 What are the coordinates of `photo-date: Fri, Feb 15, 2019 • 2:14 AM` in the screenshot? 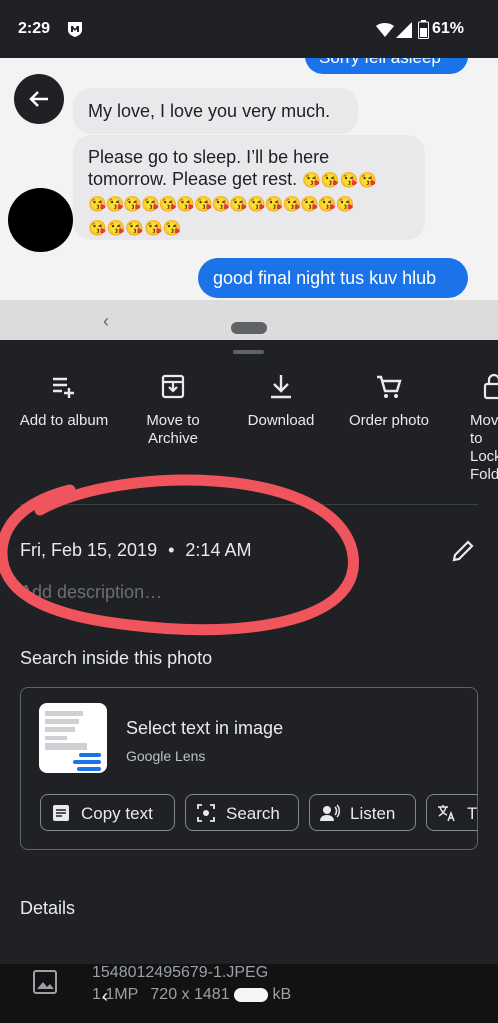 It's located at (135, 550).